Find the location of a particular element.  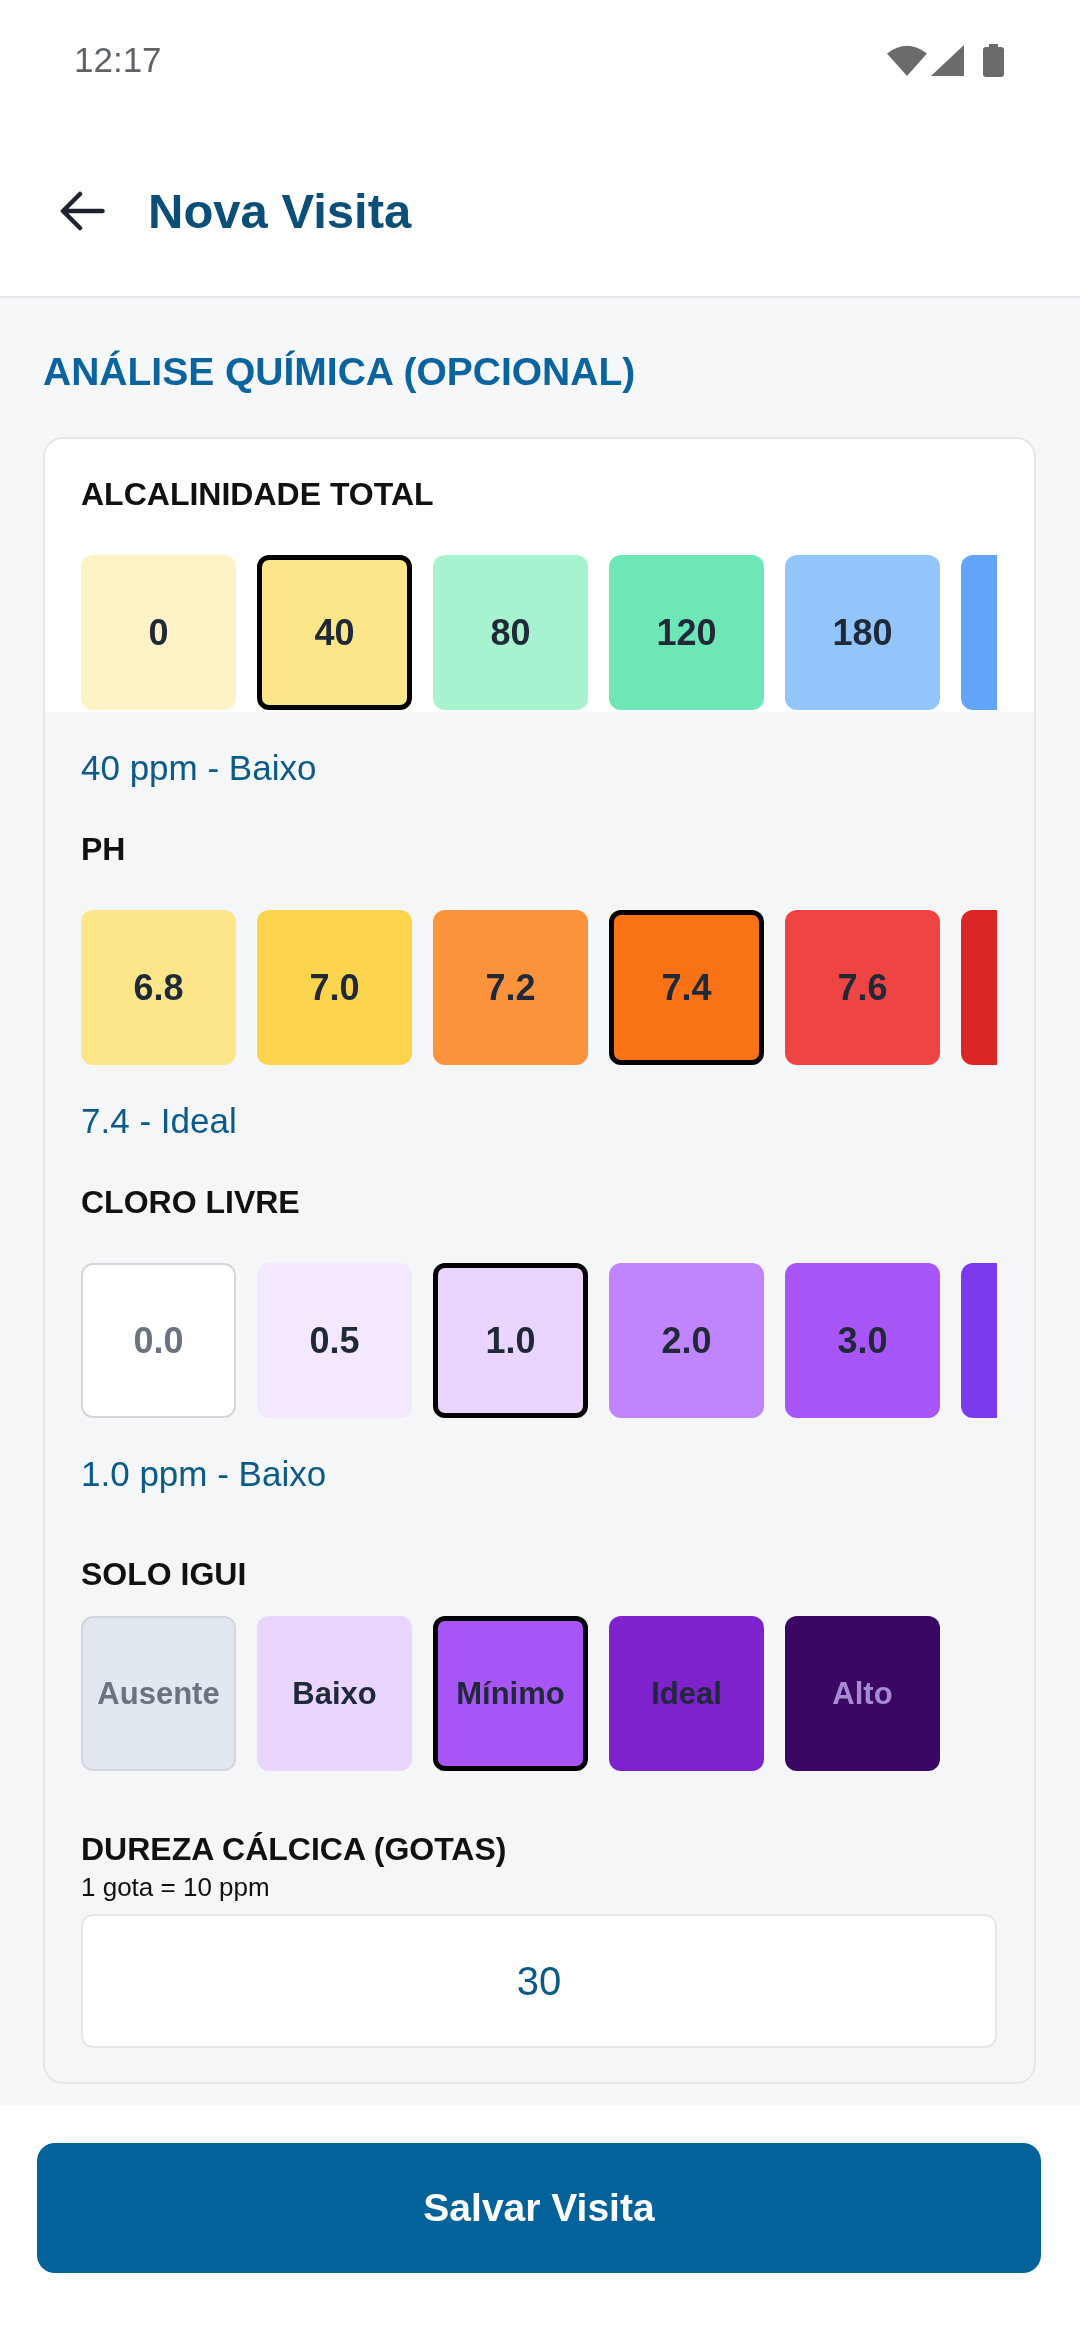

parameter-label: ALCALINIDADE TOTAL is located at coordinates (257, 494).